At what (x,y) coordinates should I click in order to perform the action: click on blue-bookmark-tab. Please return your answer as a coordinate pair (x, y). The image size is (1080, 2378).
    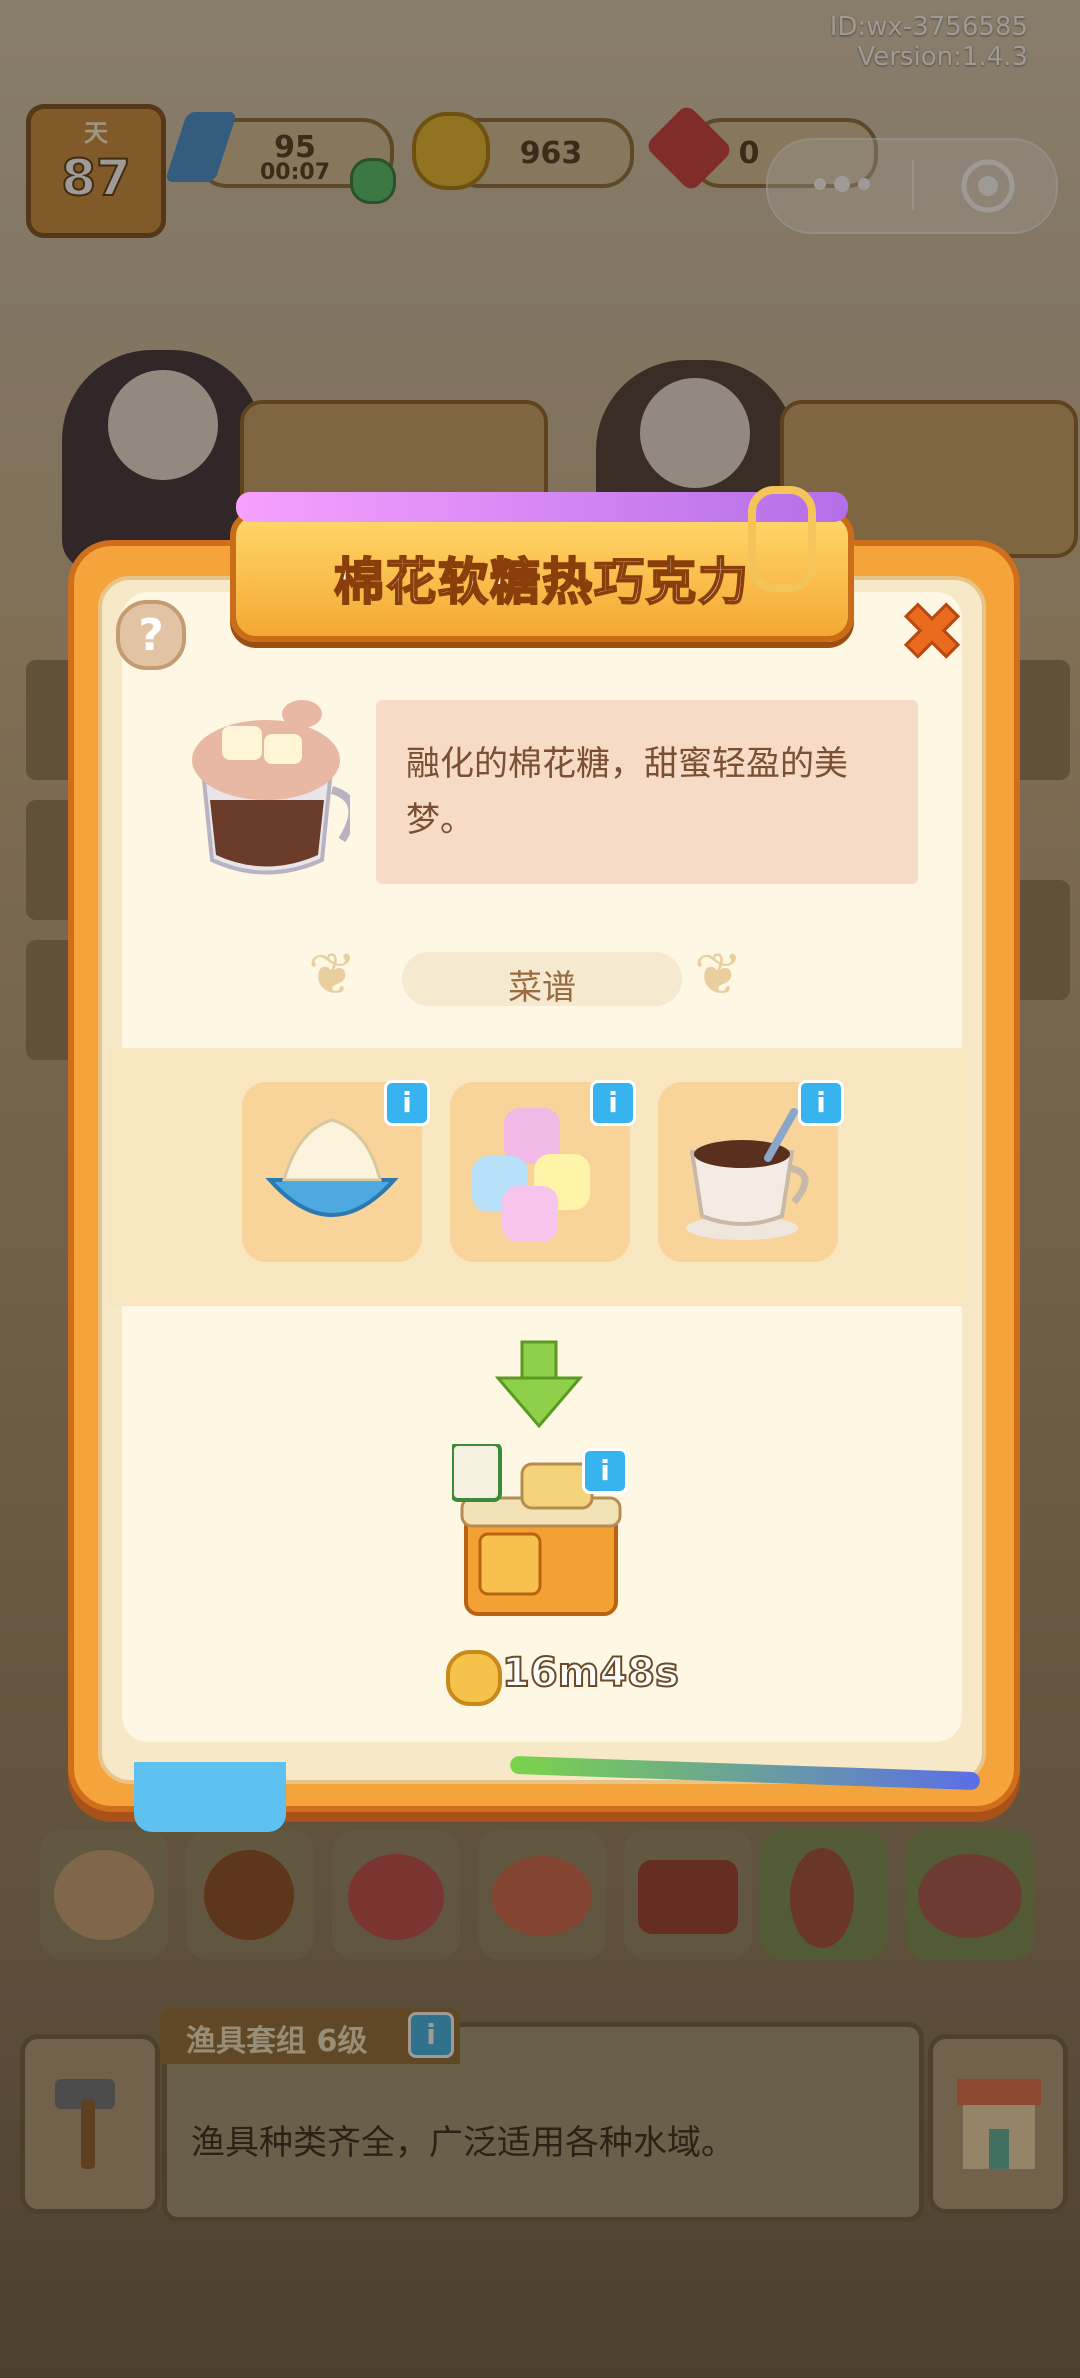
    Looking at the image, I should click on (210, 1797).